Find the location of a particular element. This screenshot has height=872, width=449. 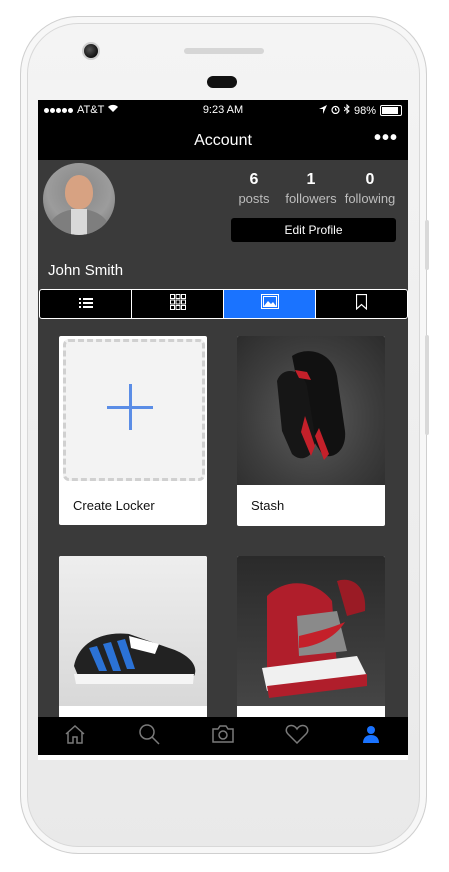

bottom-tab-bar is located at coordinates (223, 736).